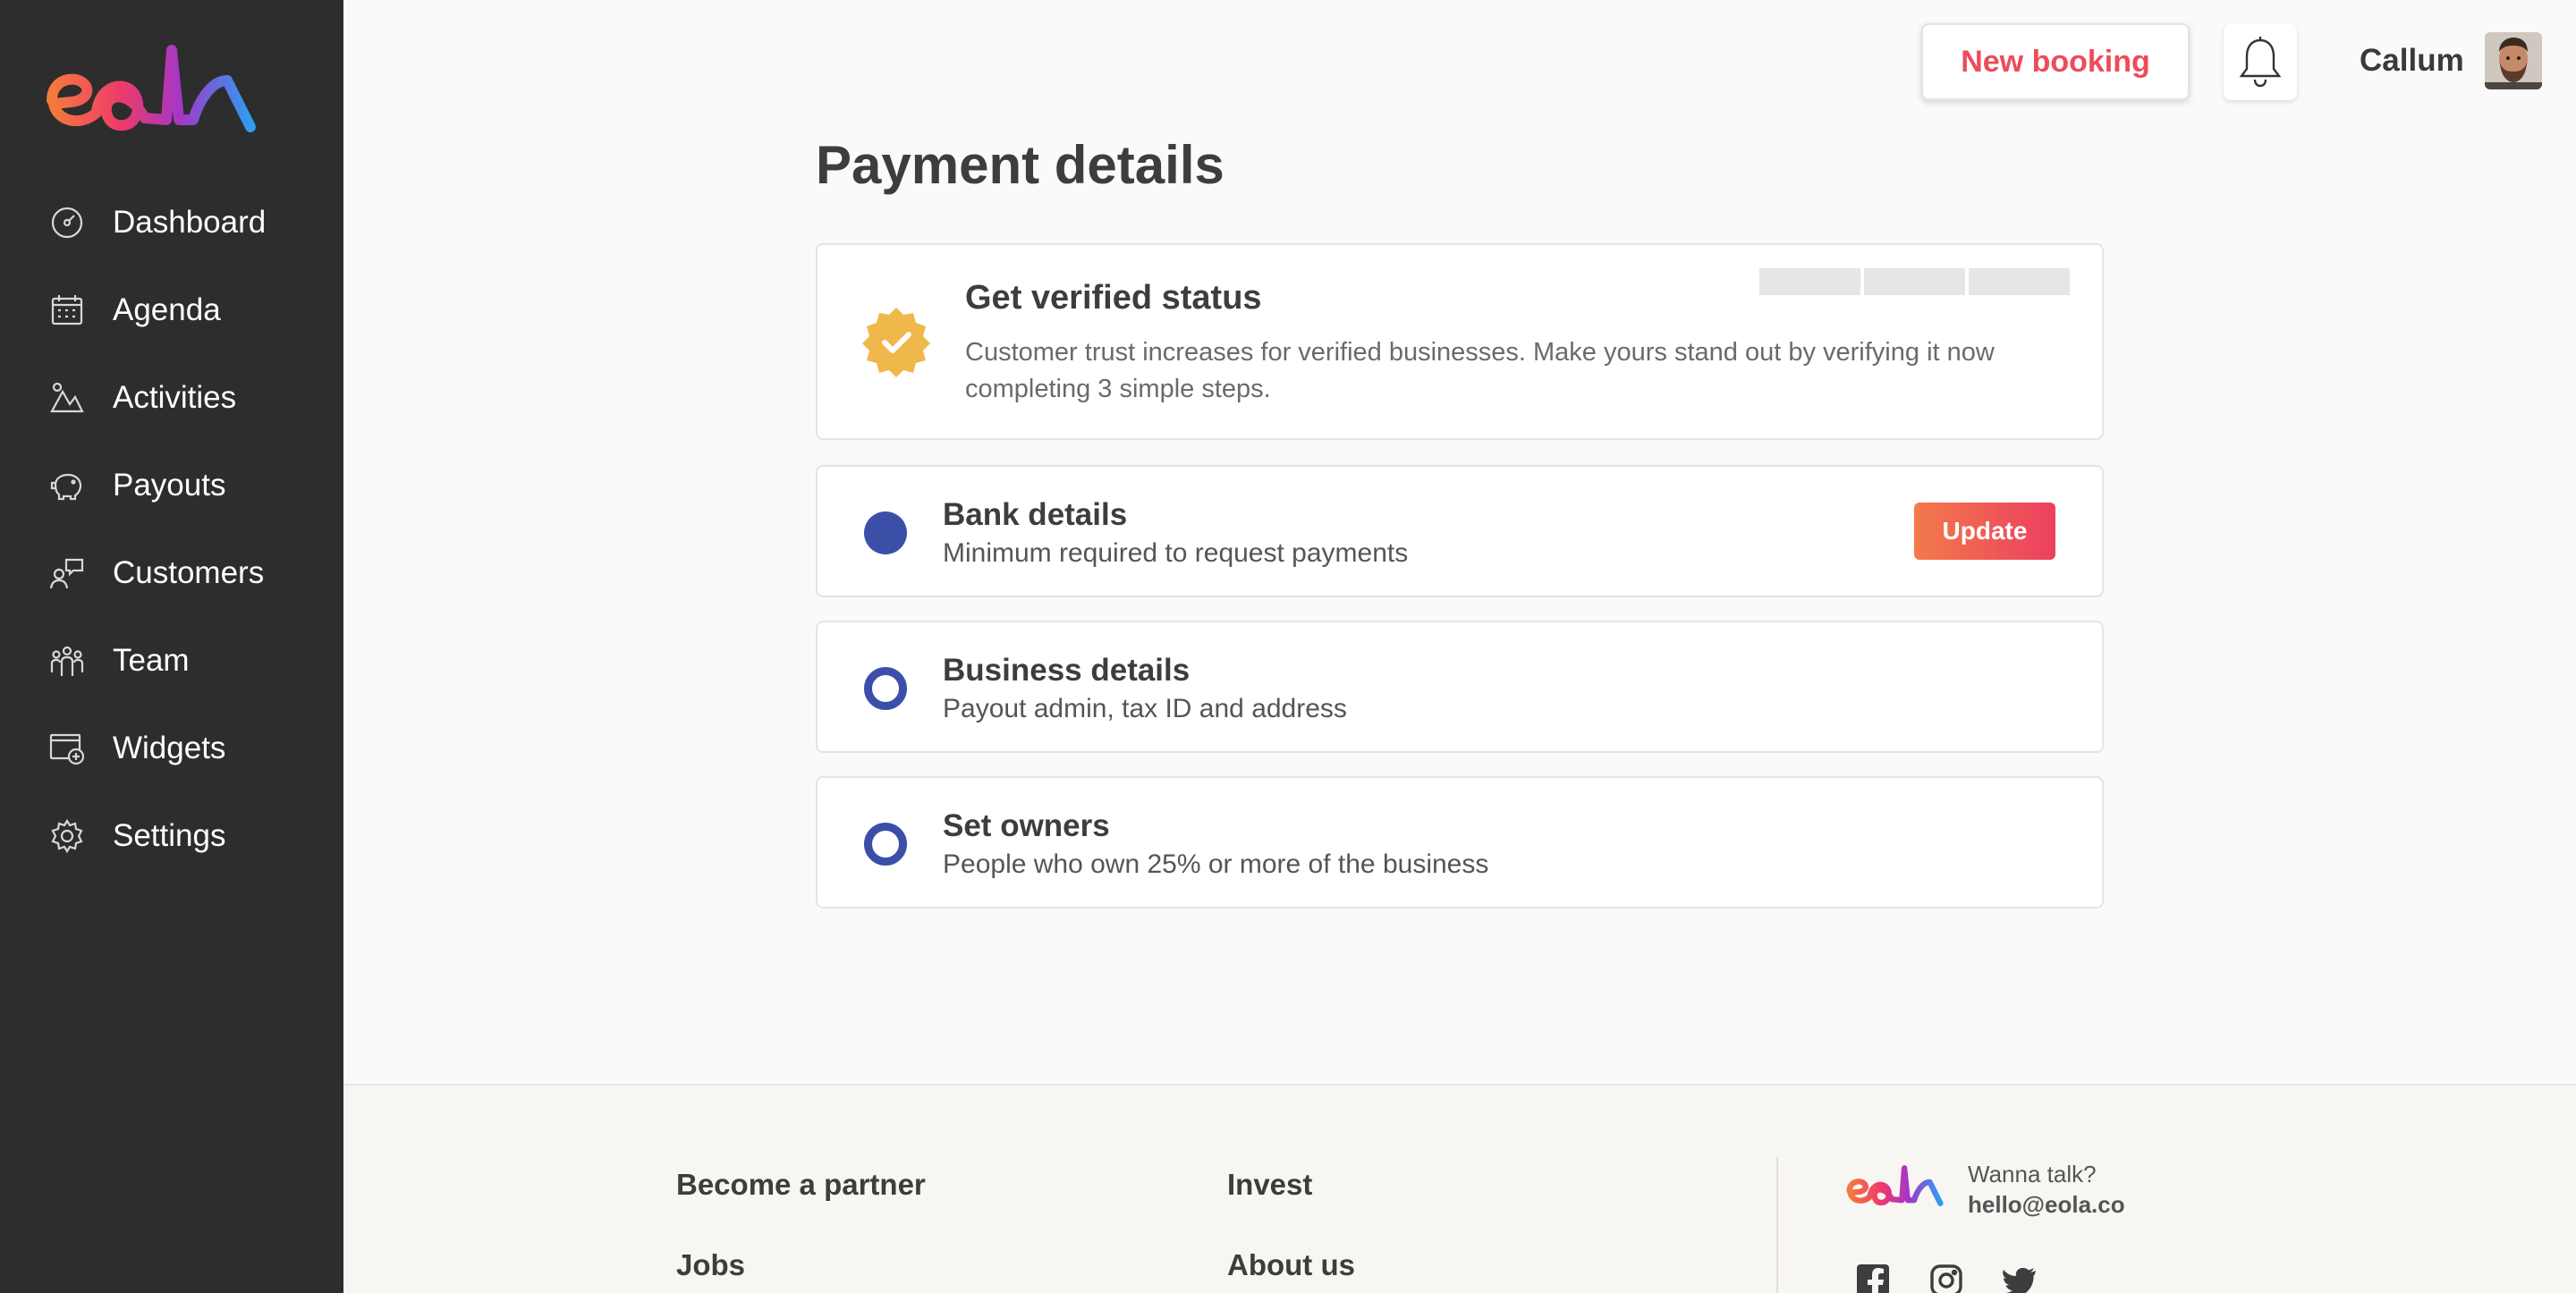 The width and height of the screenshot is (2576, 1293). I want to click on sidebar-item-agenda: Agenda, so click(157, 310).